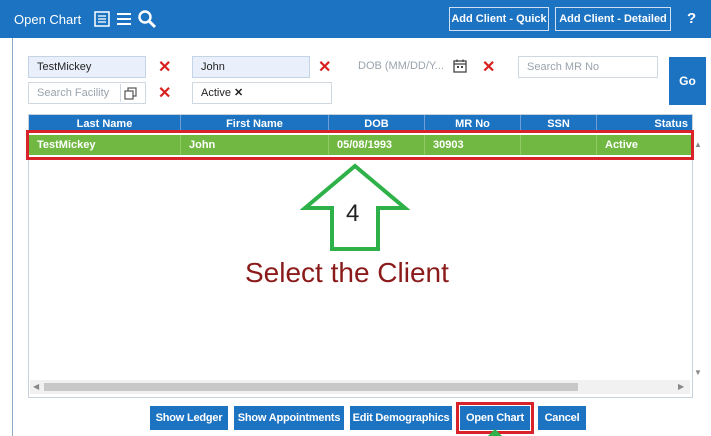  Describe the element at coordinates (488, 68) in the screenshot. I see `clear-dob-icon: ✕` at that location.